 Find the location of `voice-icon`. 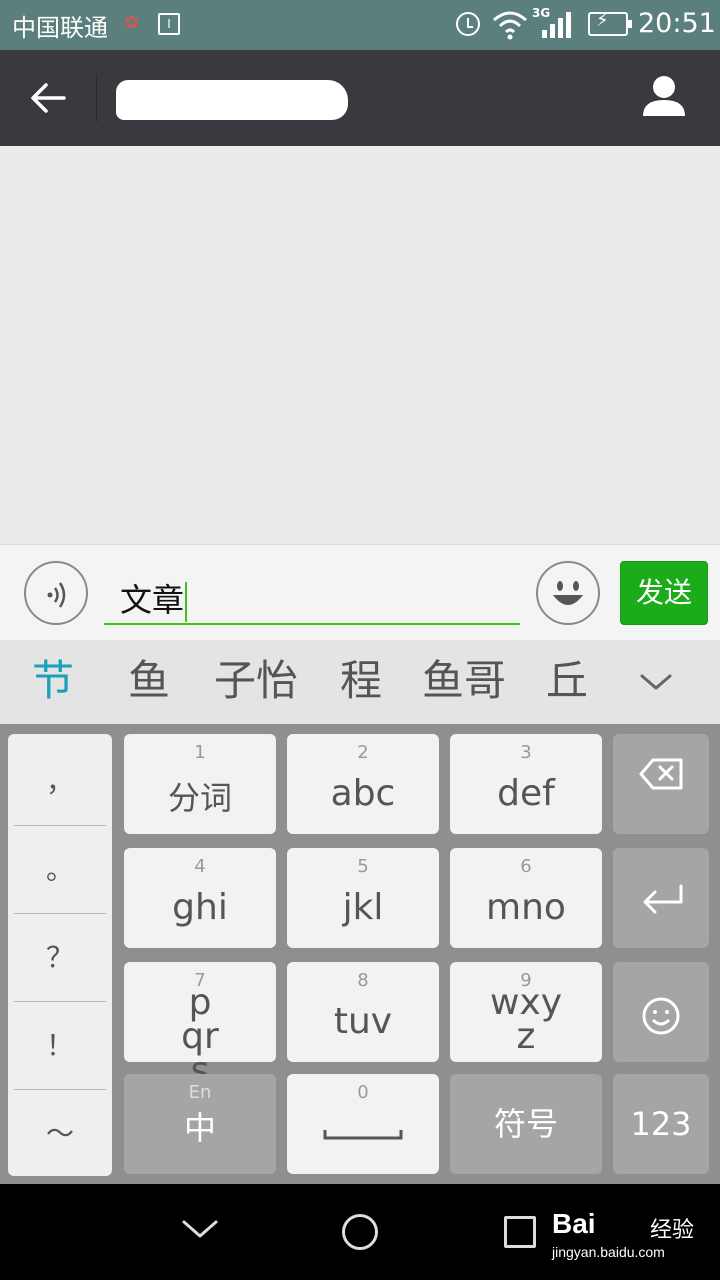

voice-icon is located at coordinates (56, 595).